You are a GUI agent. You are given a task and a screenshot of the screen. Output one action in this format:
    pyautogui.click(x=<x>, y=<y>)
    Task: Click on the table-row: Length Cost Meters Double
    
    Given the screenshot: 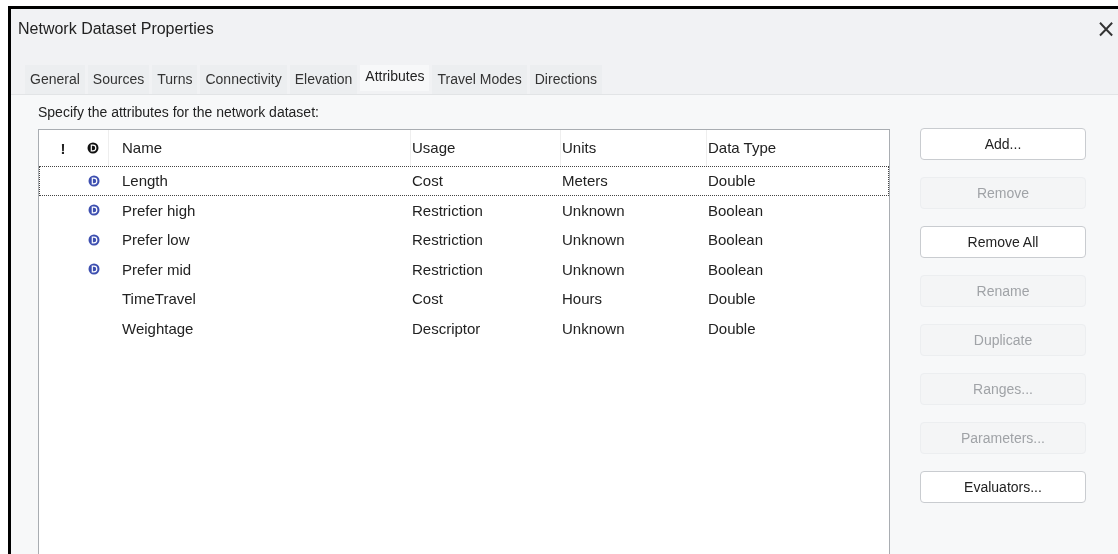 What is the action you would take?
    pyautogui.click(x=464, y=181)
    